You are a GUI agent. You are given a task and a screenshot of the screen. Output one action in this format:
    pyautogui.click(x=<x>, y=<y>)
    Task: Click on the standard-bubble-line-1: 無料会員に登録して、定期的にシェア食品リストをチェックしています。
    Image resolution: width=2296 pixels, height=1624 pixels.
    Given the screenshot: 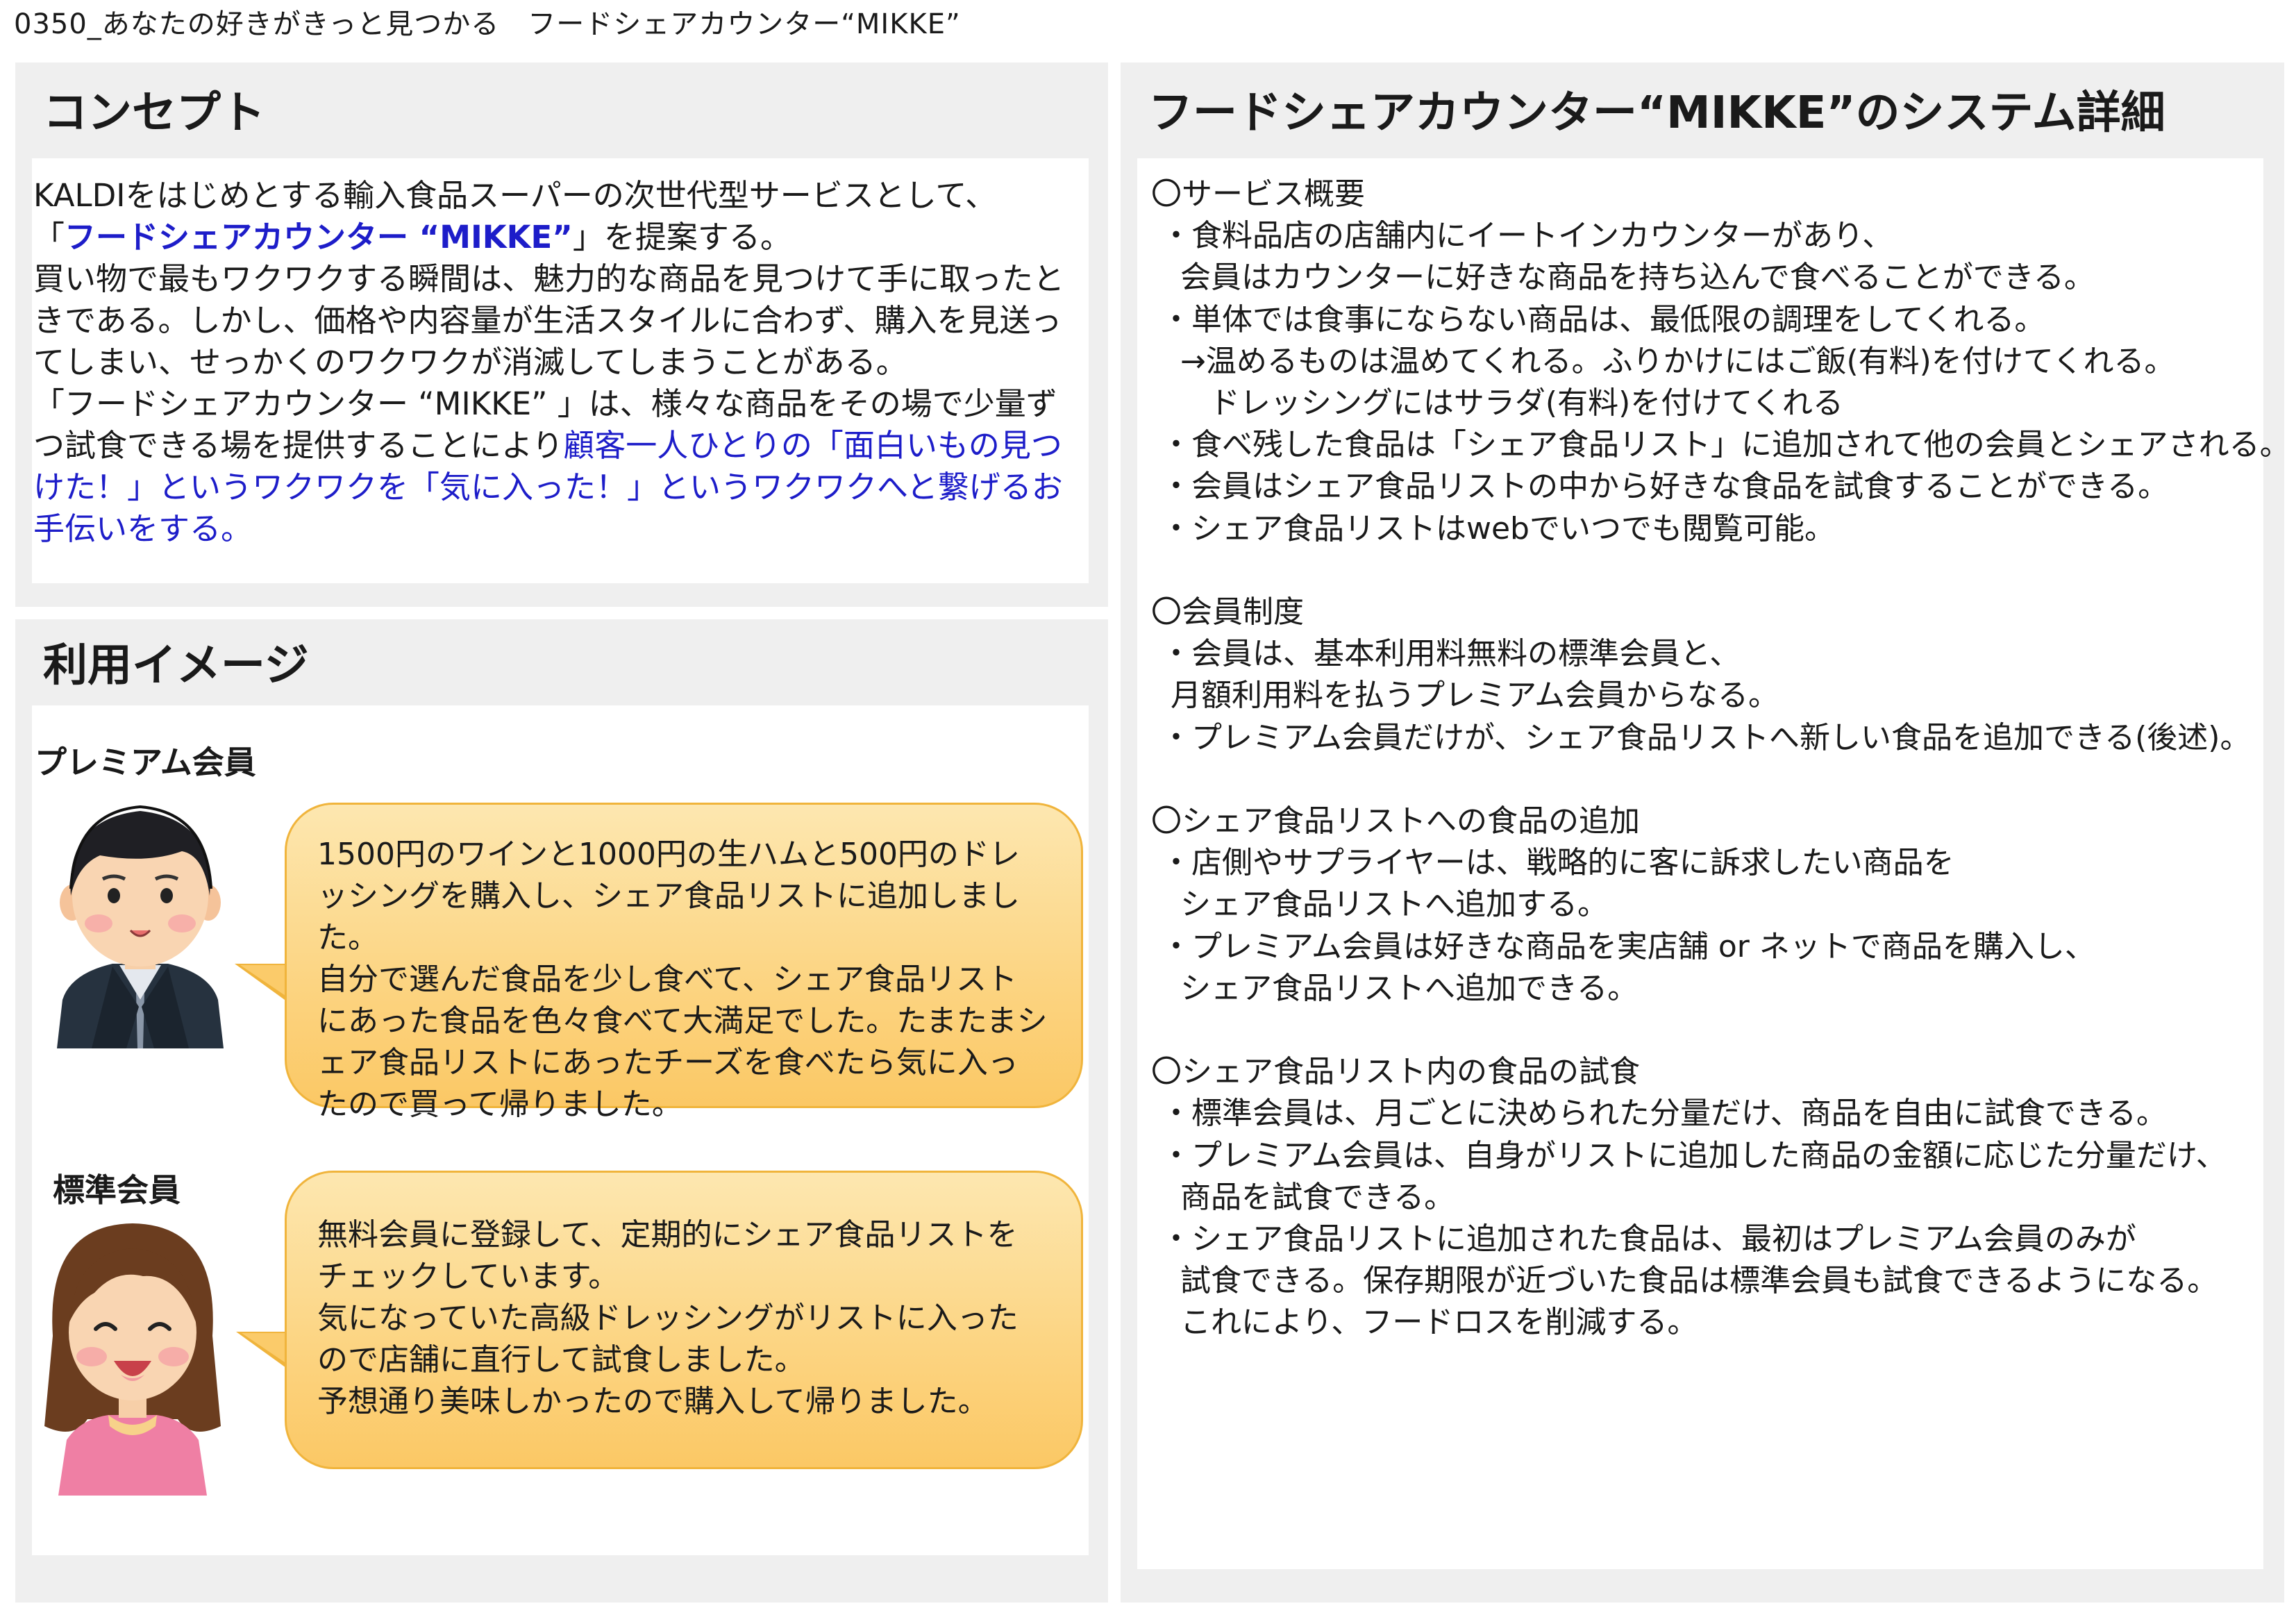 What is the action you would take?
    pyautogui.click(x=667, y=1255)
    